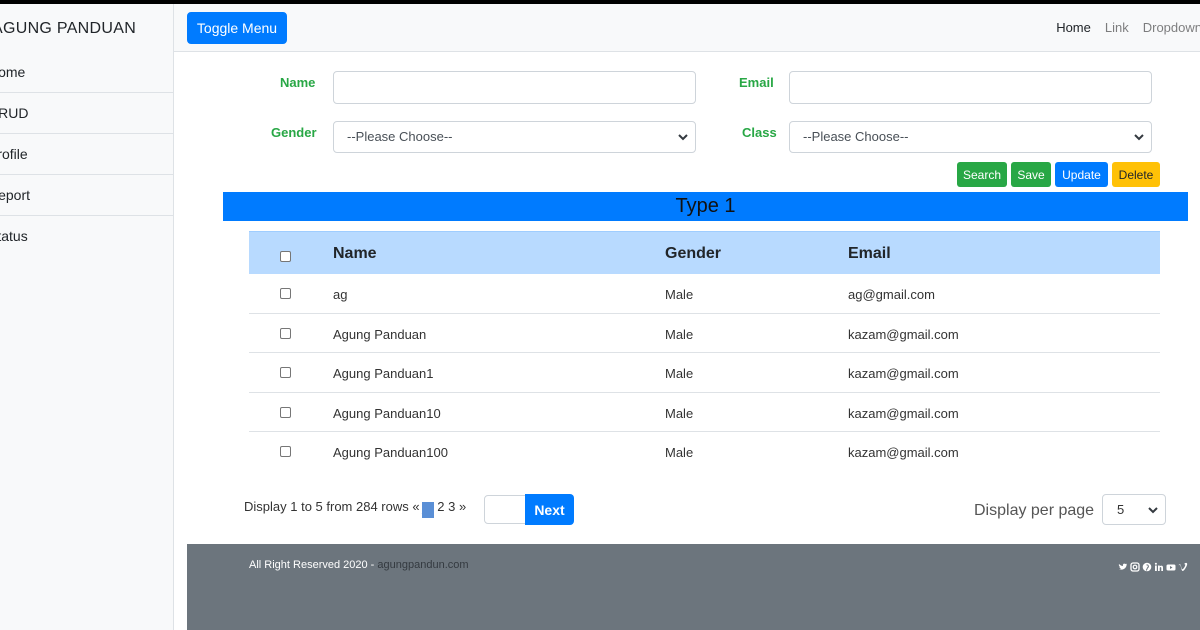 The image size is (1200, 630). What do you see at coordinates (14, 113) in the screenshot?
I see `sidebar-item-label: CRUD` at bounding box center [14, 113].